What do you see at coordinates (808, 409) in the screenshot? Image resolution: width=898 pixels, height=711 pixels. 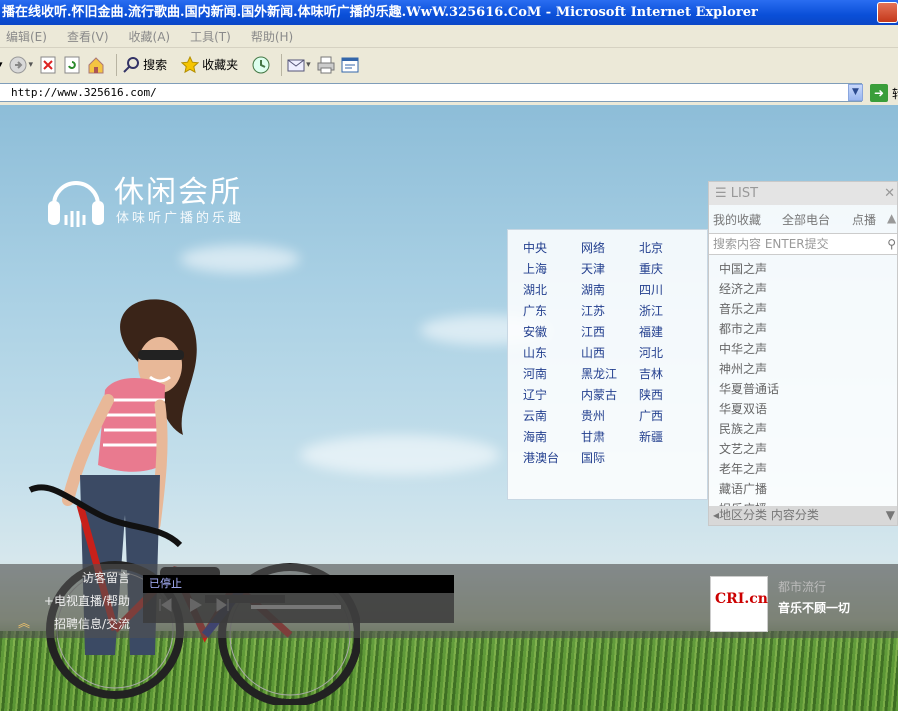 I see `station-item: 华夏双语` at bounding box center [808, 409].